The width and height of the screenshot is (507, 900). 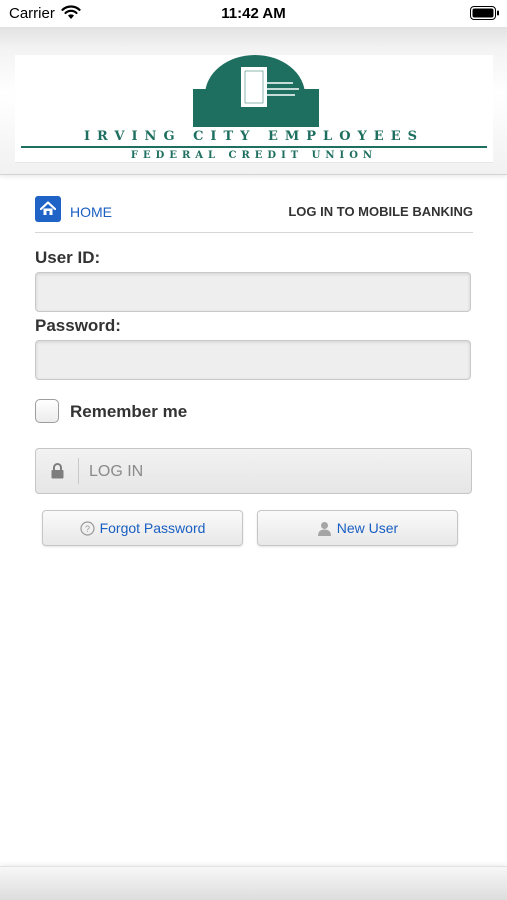 I want to click on user-id-input, so click(x=253, y=292).